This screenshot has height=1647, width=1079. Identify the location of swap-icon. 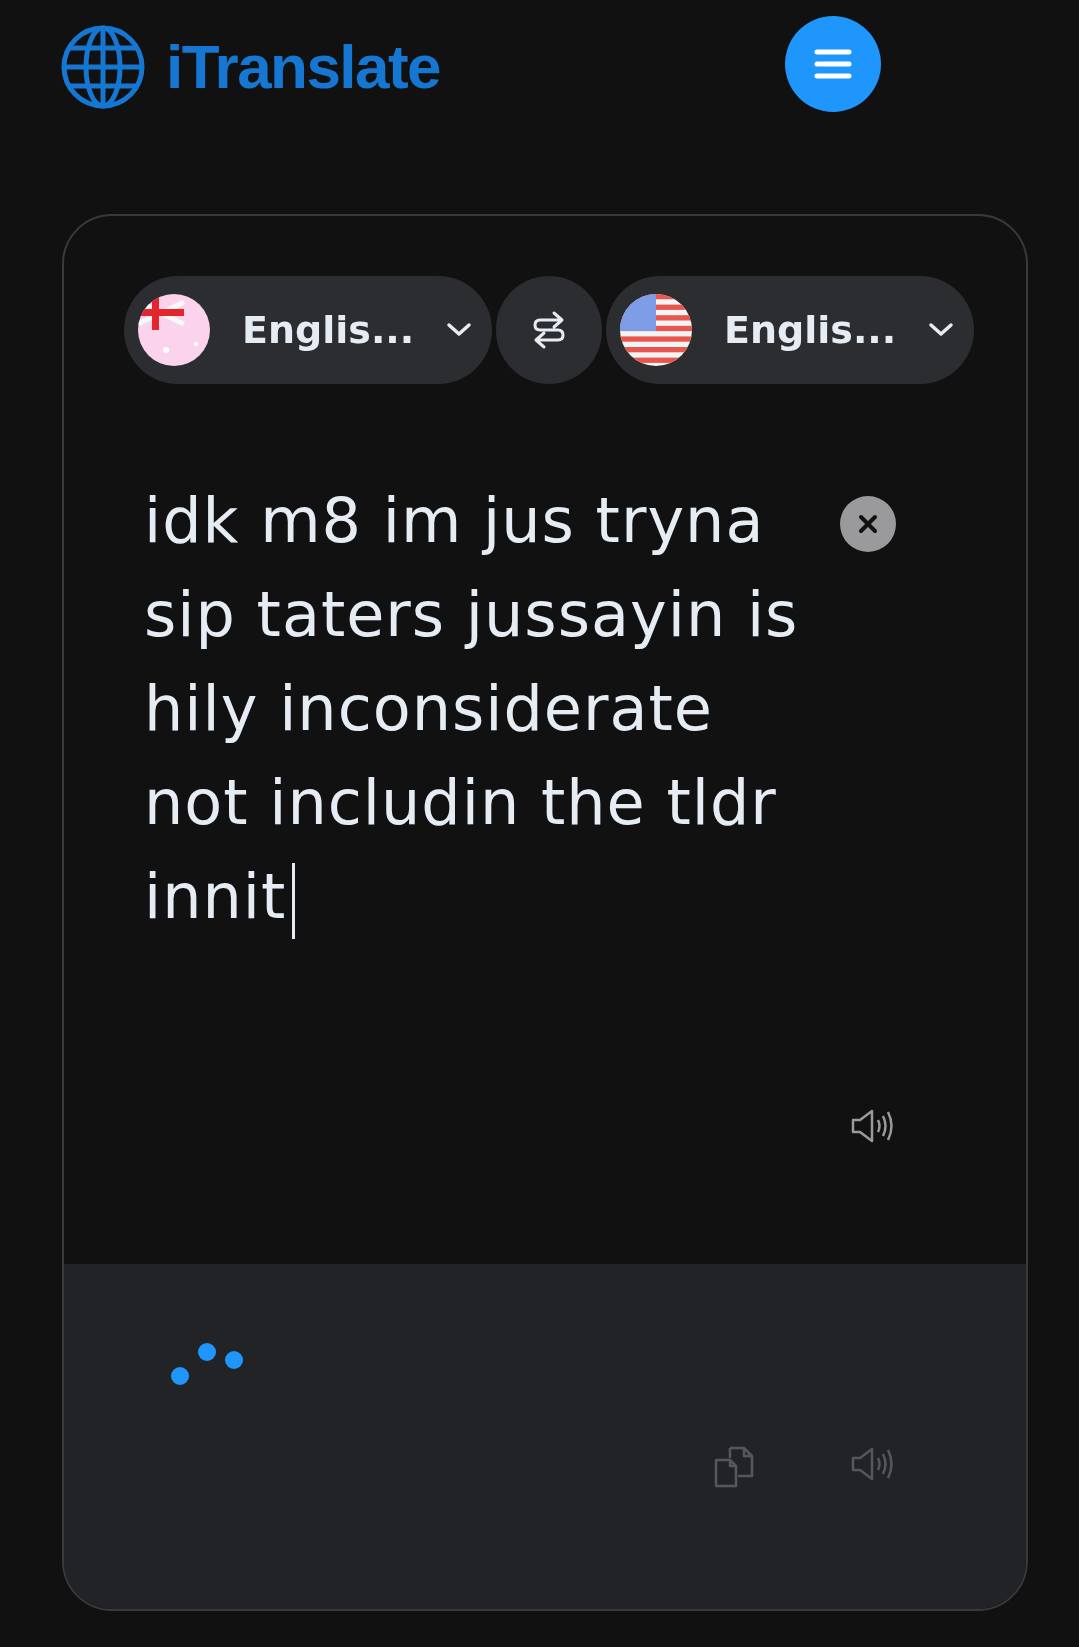
(549, 330).